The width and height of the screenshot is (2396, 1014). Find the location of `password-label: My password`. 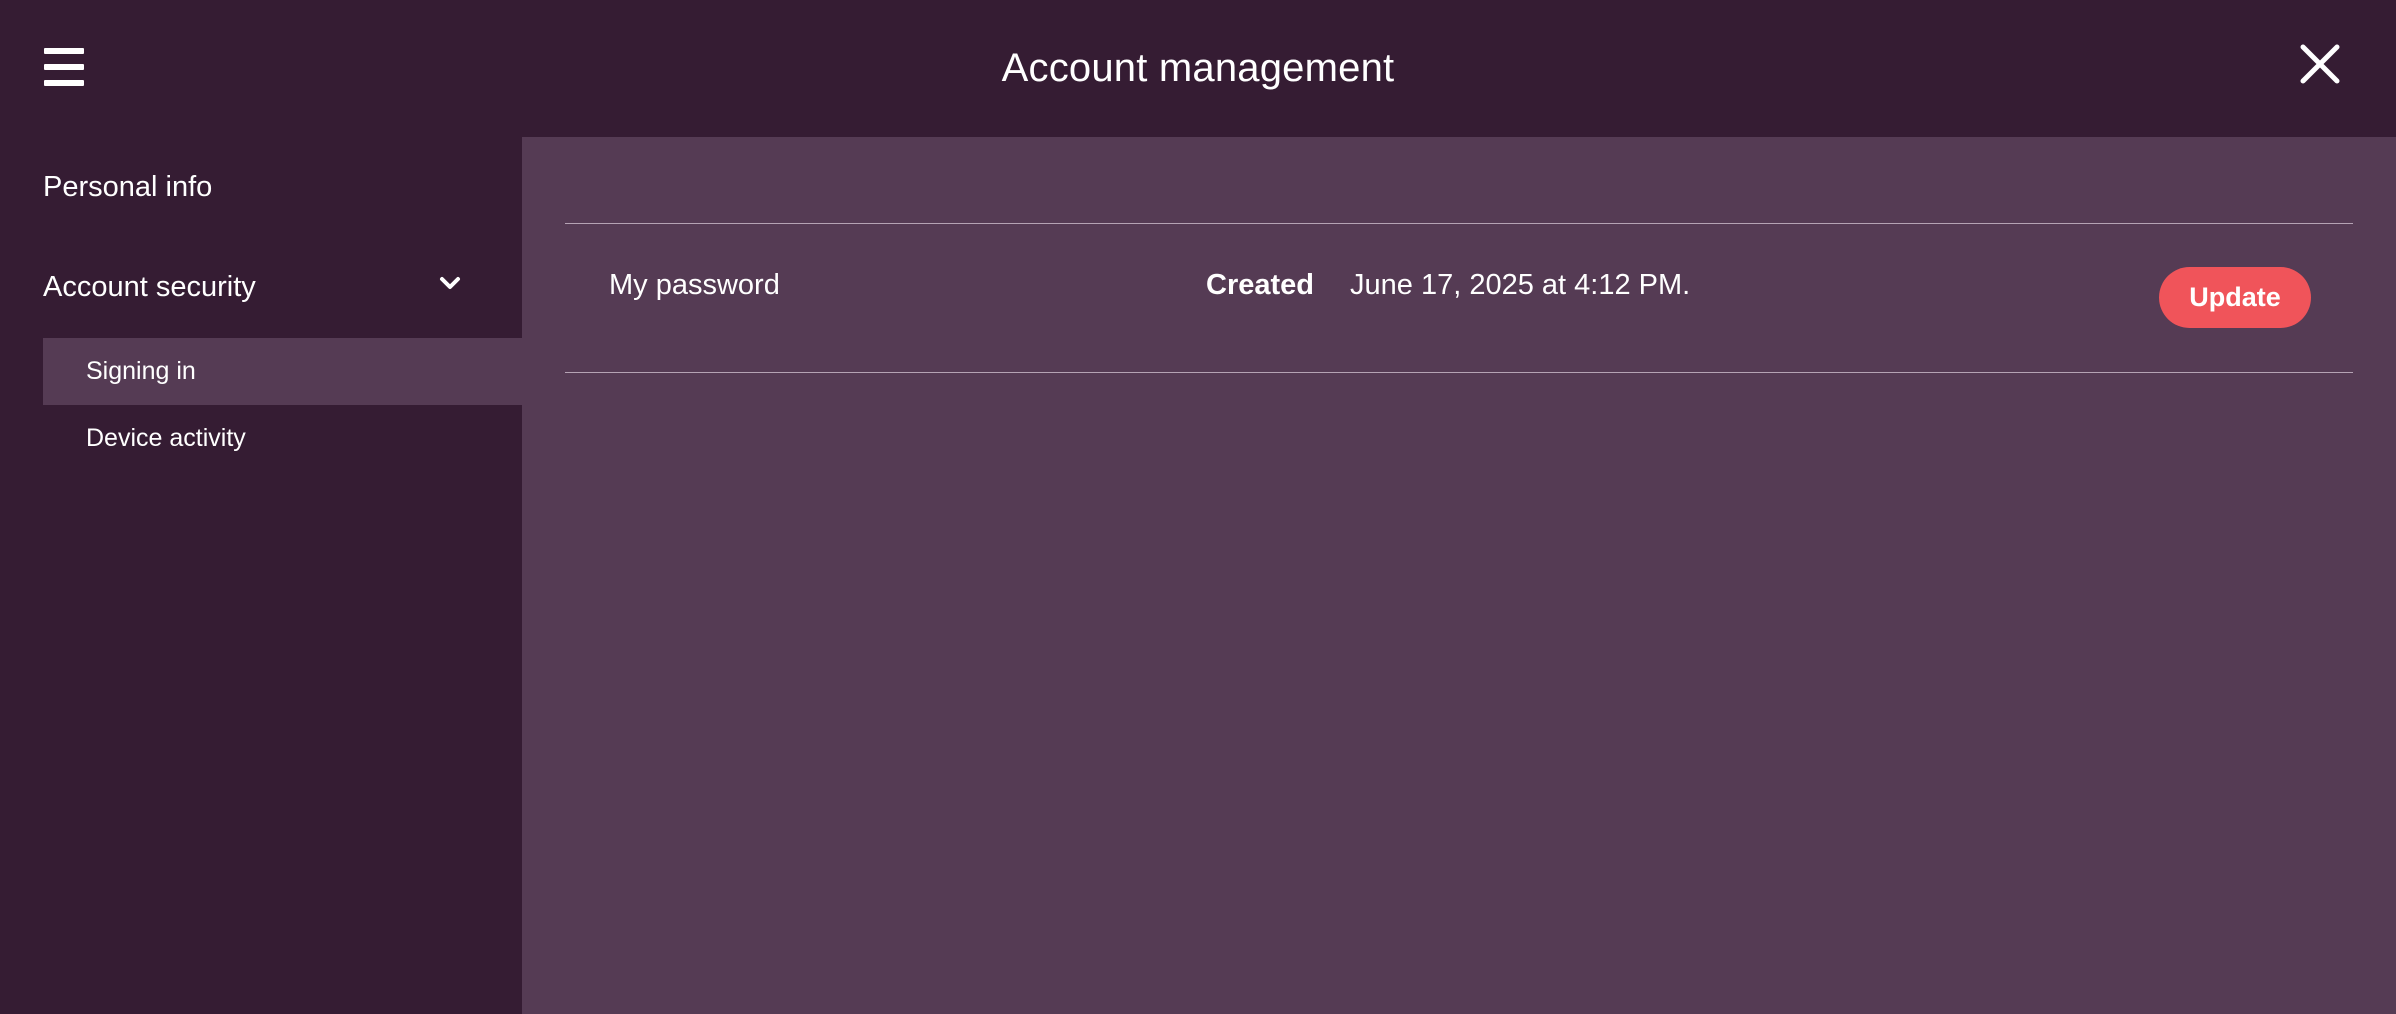

password-label: My password is located at coordinates (694, 285).